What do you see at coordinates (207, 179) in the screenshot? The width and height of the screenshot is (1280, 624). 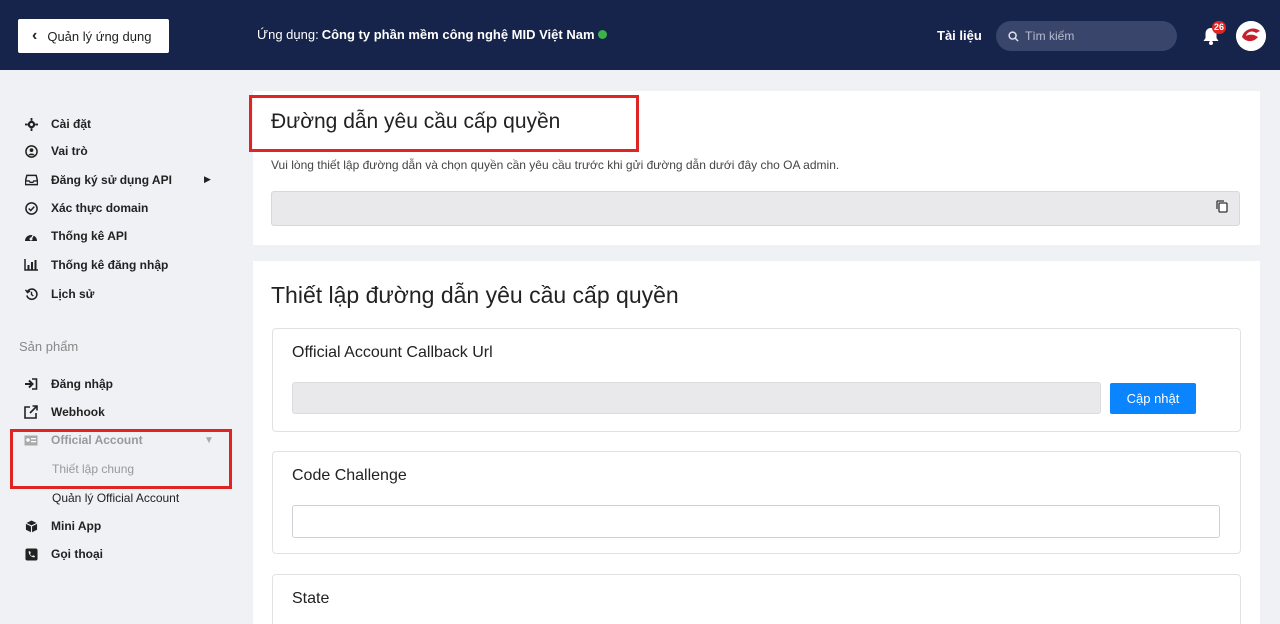 I see `caret-right-icon: ▶` at bounding box center [207, 179].